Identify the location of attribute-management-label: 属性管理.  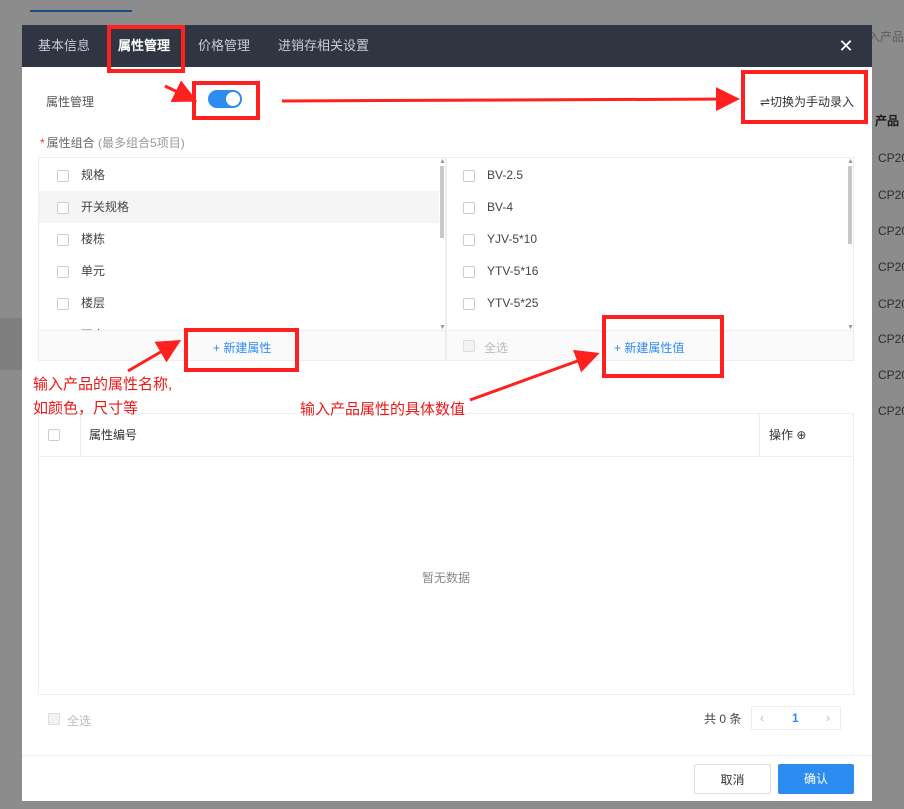
(70, 102).